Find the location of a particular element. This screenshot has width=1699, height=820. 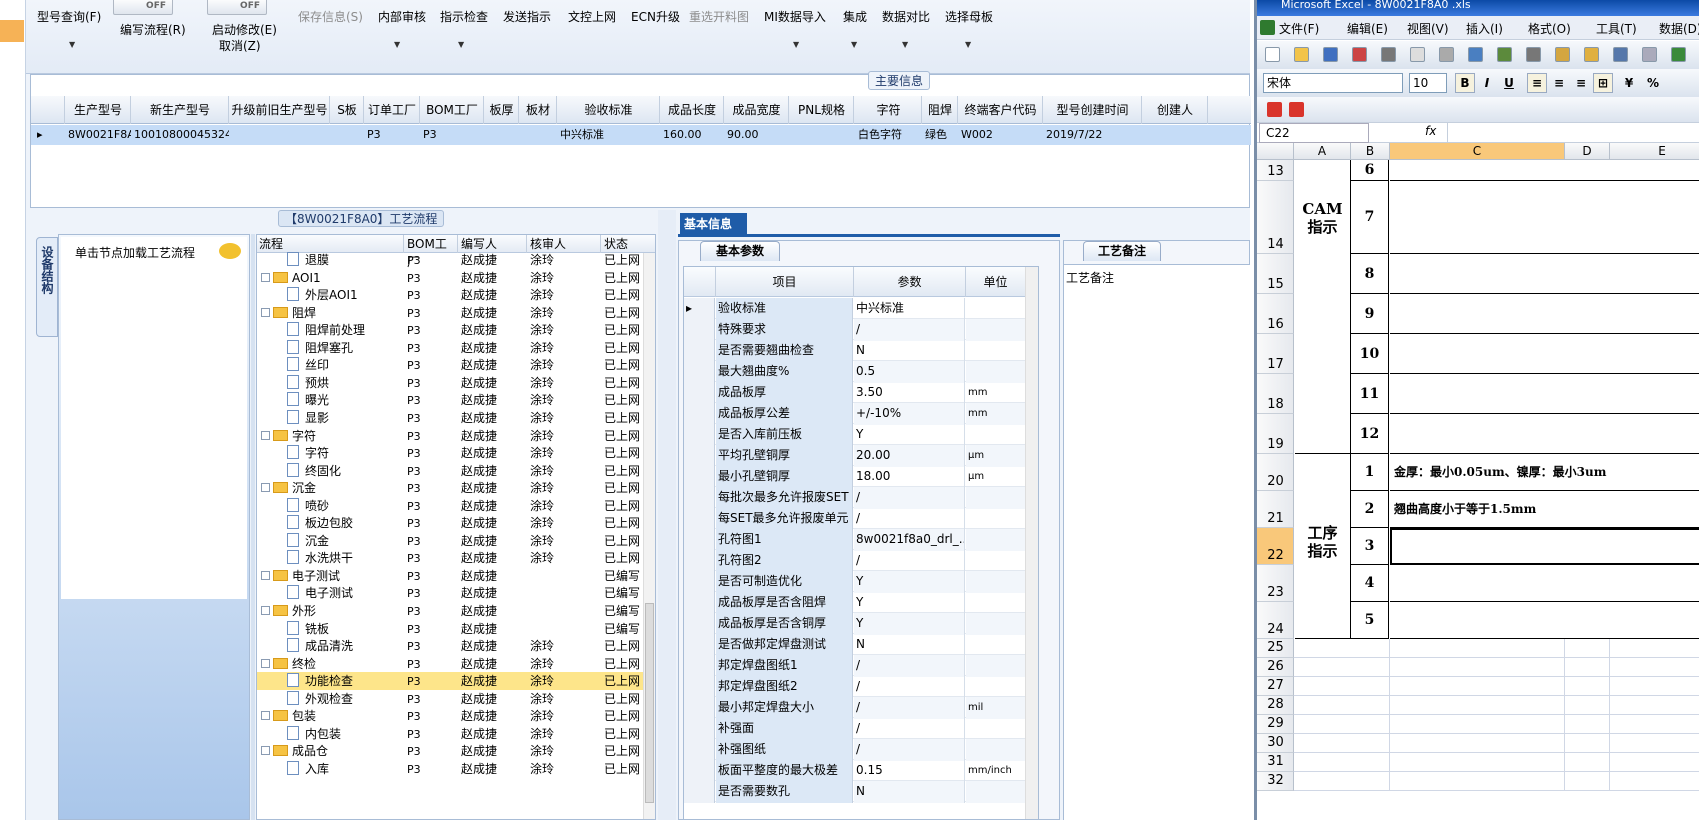

step-text-cell: 翘曲高度小于等于1.5mm is located at coordinates (1544, 509).